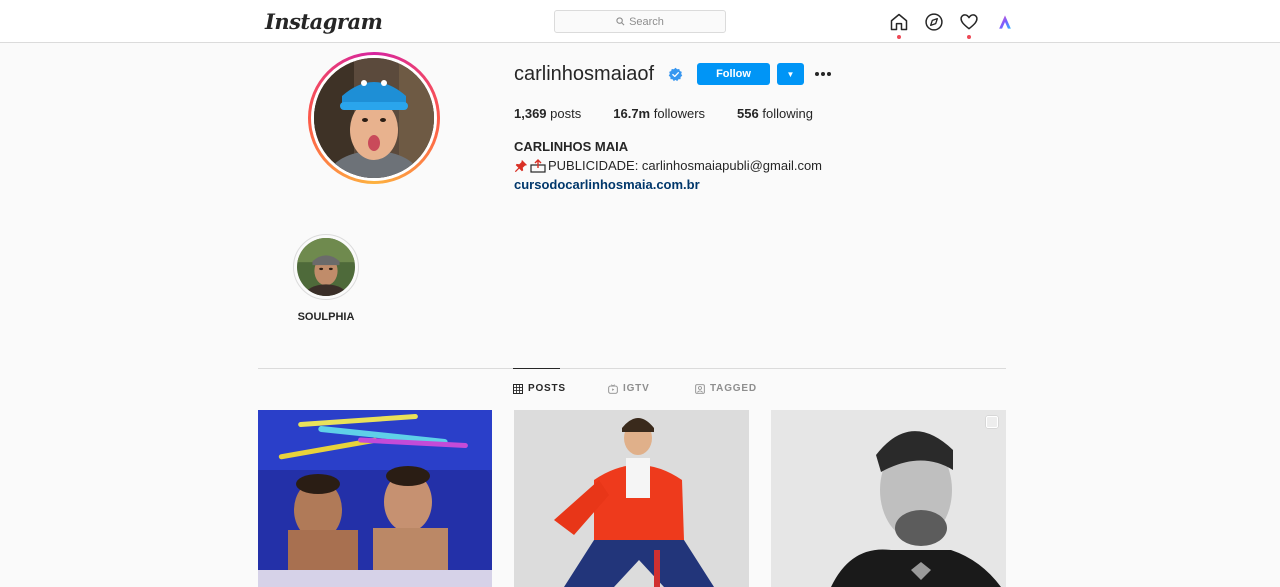 The image size is (1280, 587). I want to click on verified-badge-icon, so click(675, 74).